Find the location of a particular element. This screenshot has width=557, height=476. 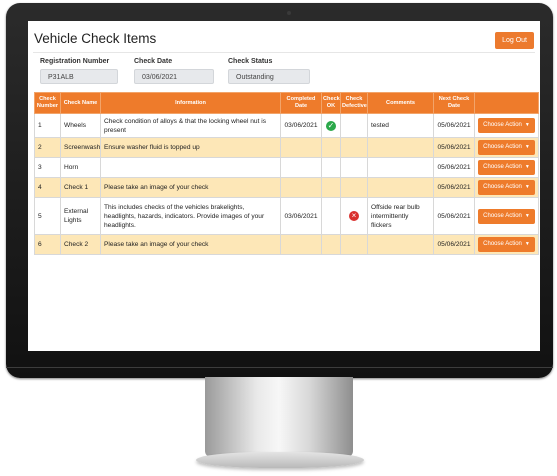

check-name-cell: Screenwash is located at coordinates (80, 147).